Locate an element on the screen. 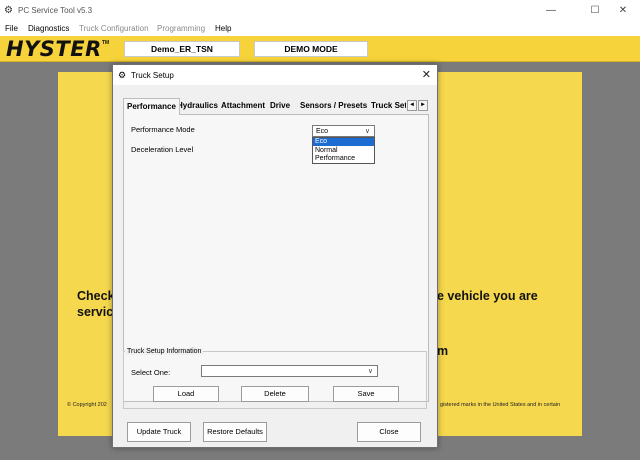 The height and width of the screenshot is (460, 640). minimize-button: — is located at coordinates (551, 11).